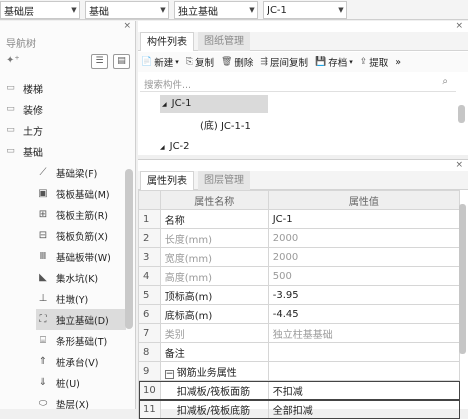  Describe the element at coordinates (364, 333) in the screenshot. I see `property-value: 独立柱基基础` at that location.